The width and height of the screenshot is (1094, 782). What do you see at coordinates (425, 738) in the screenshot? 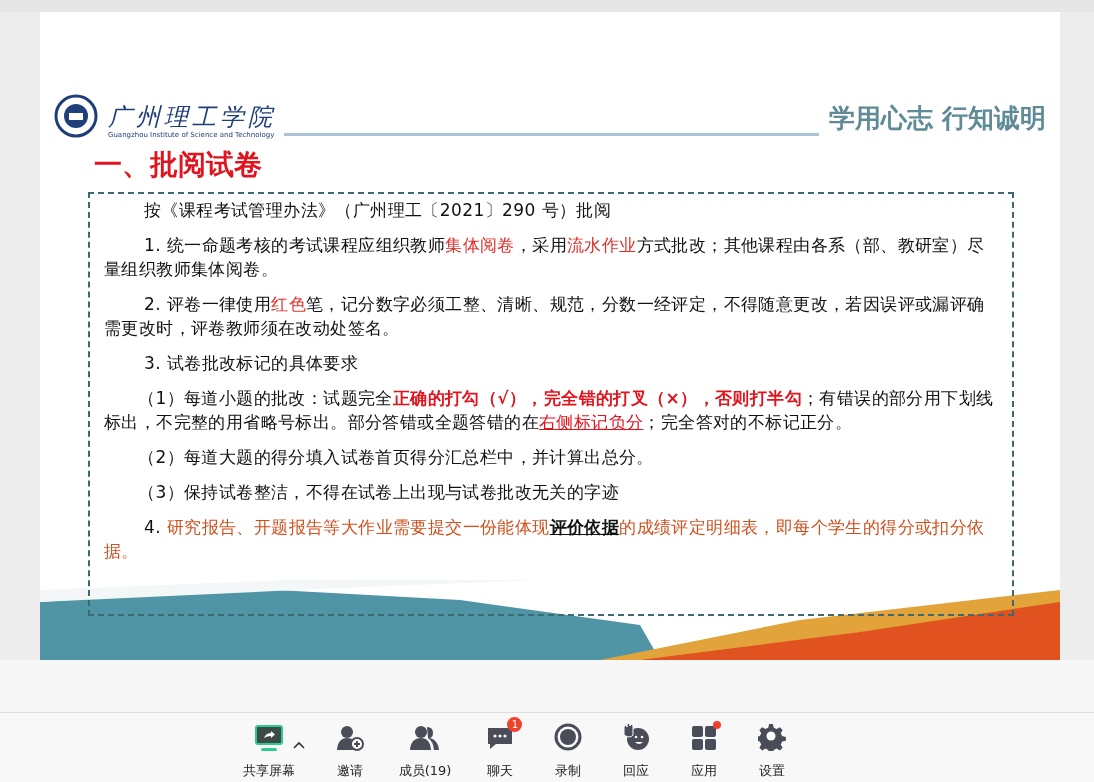
I see `people-icon` at bounding box center [425, 738].